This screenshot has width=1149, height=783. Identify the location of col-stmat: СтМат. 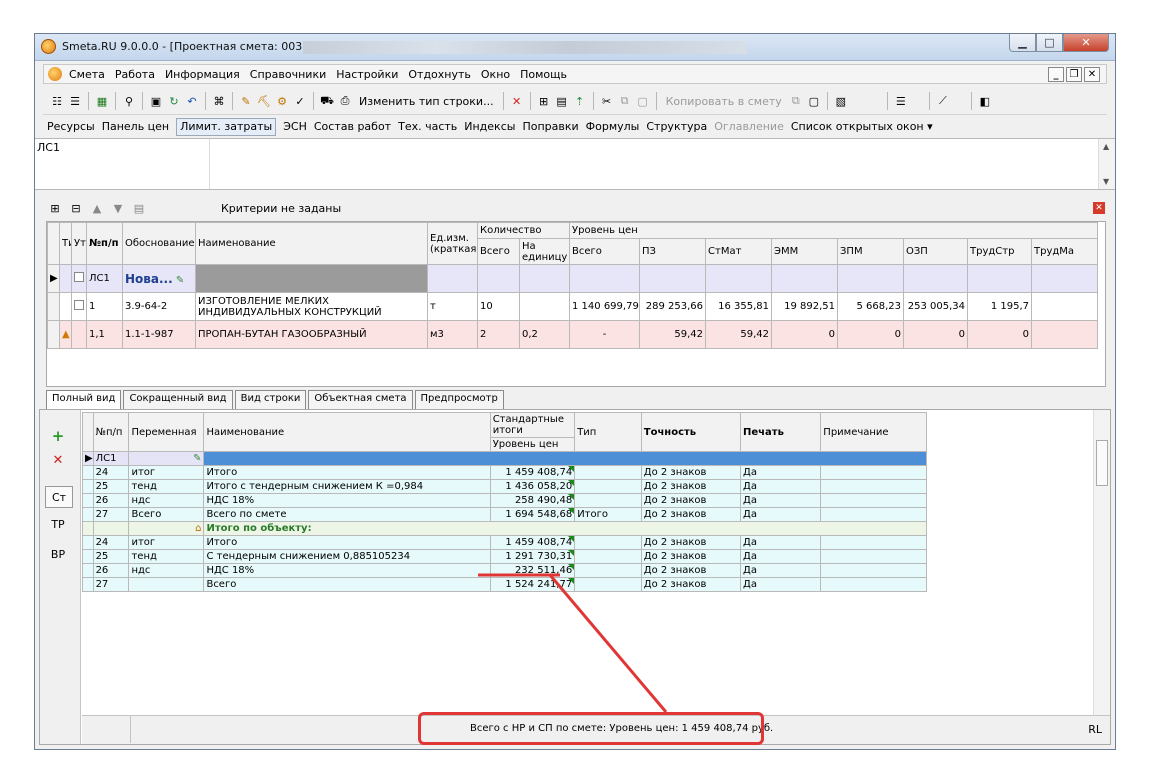
(739, 251).